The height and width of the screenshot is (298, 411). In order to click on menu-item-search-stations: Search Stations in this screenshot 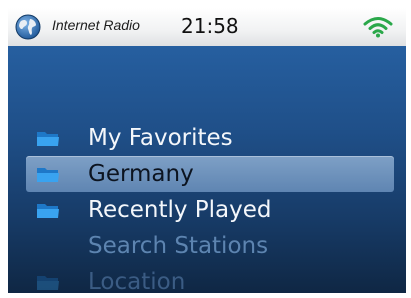, I will do `click(210, 246)`.